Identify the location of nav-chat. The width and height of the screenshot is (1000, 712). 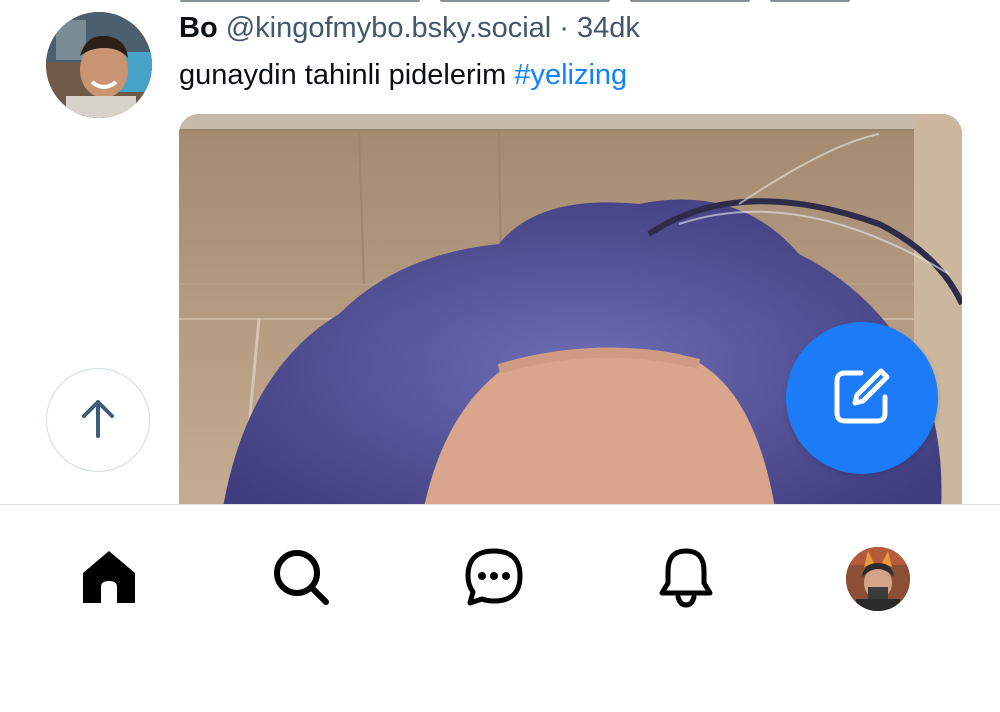
(494, 579).